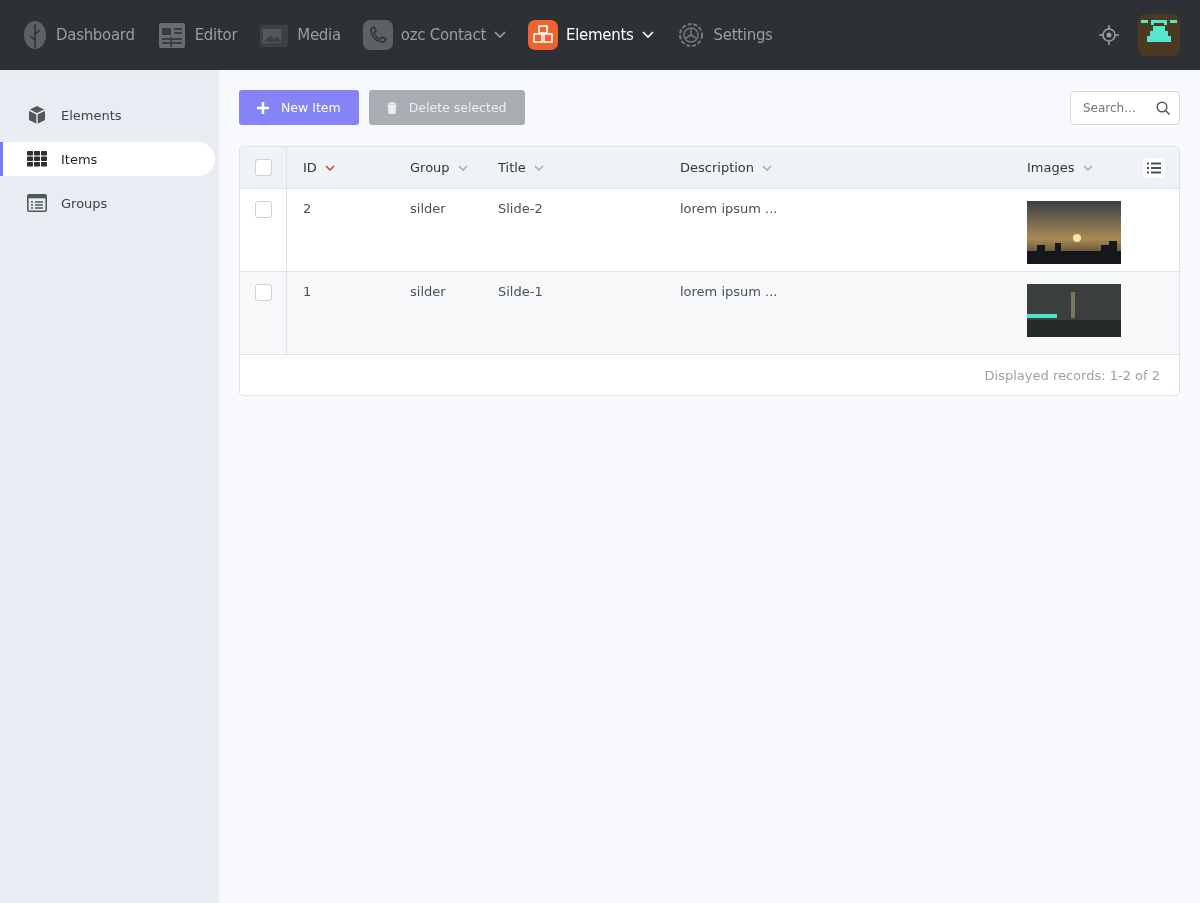 The height and width of the screenshot is (903, 1200). What do you see at coordinates (197, 35) in the screenshot?
I see `nav-item: Editor` at bounding box center [197, 35].